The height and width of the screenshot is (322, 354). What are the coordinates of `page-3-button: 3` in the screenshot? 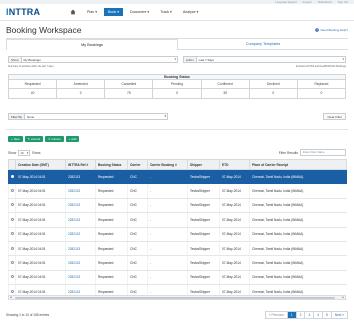 It's located at (310, 315).